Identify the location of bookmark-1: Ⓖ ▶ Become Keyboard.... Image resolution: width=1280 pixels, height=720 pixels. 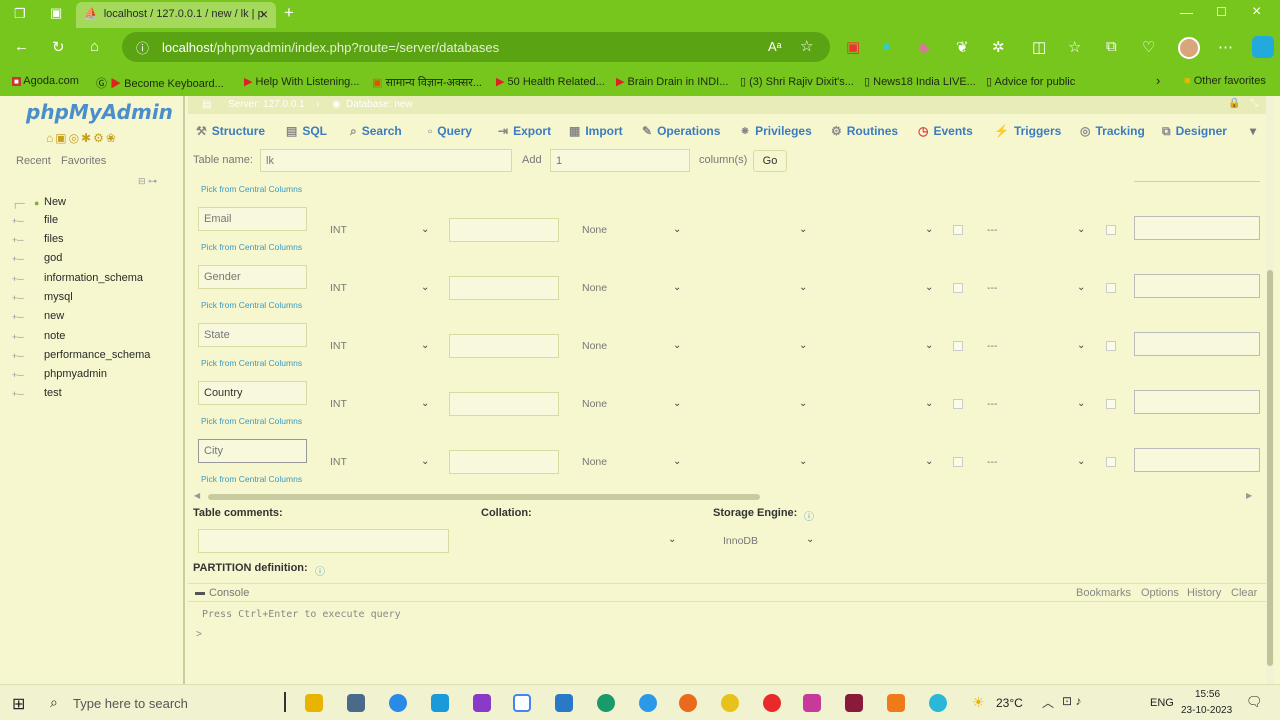
(160, 83).